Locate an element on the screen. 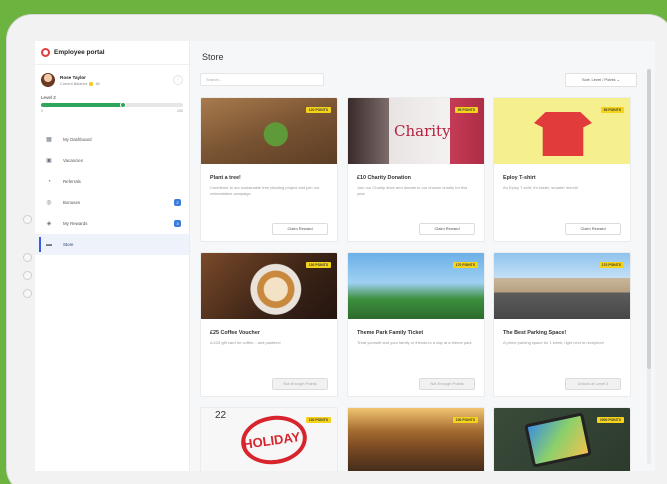  charity-word: Charity is located at coordinates (422, 131).